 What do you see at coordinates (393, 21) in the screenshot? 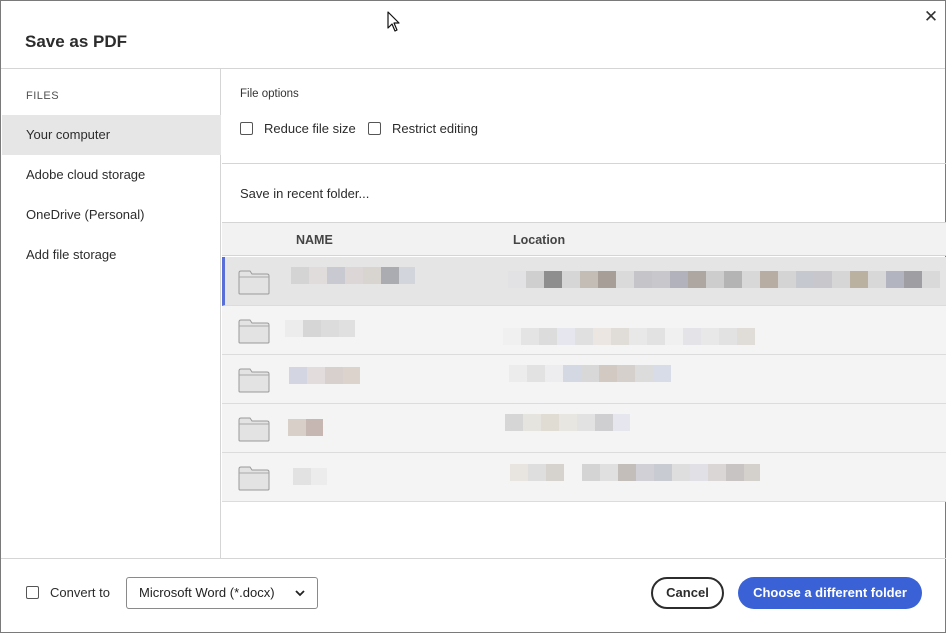
I see `mouse-cursor-icon` at bounding box center [393, 21].